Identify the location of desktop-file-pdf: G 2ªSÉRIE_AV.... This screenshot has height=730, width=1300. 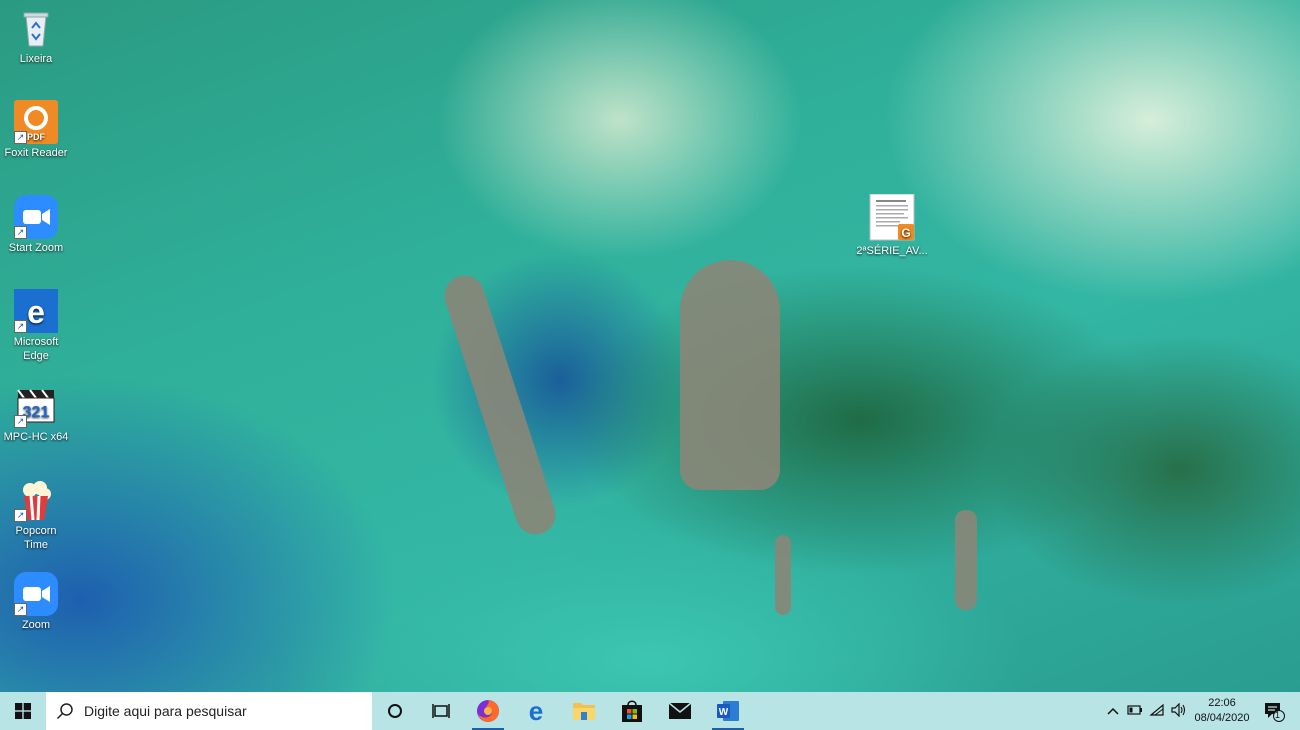
(892, 225).